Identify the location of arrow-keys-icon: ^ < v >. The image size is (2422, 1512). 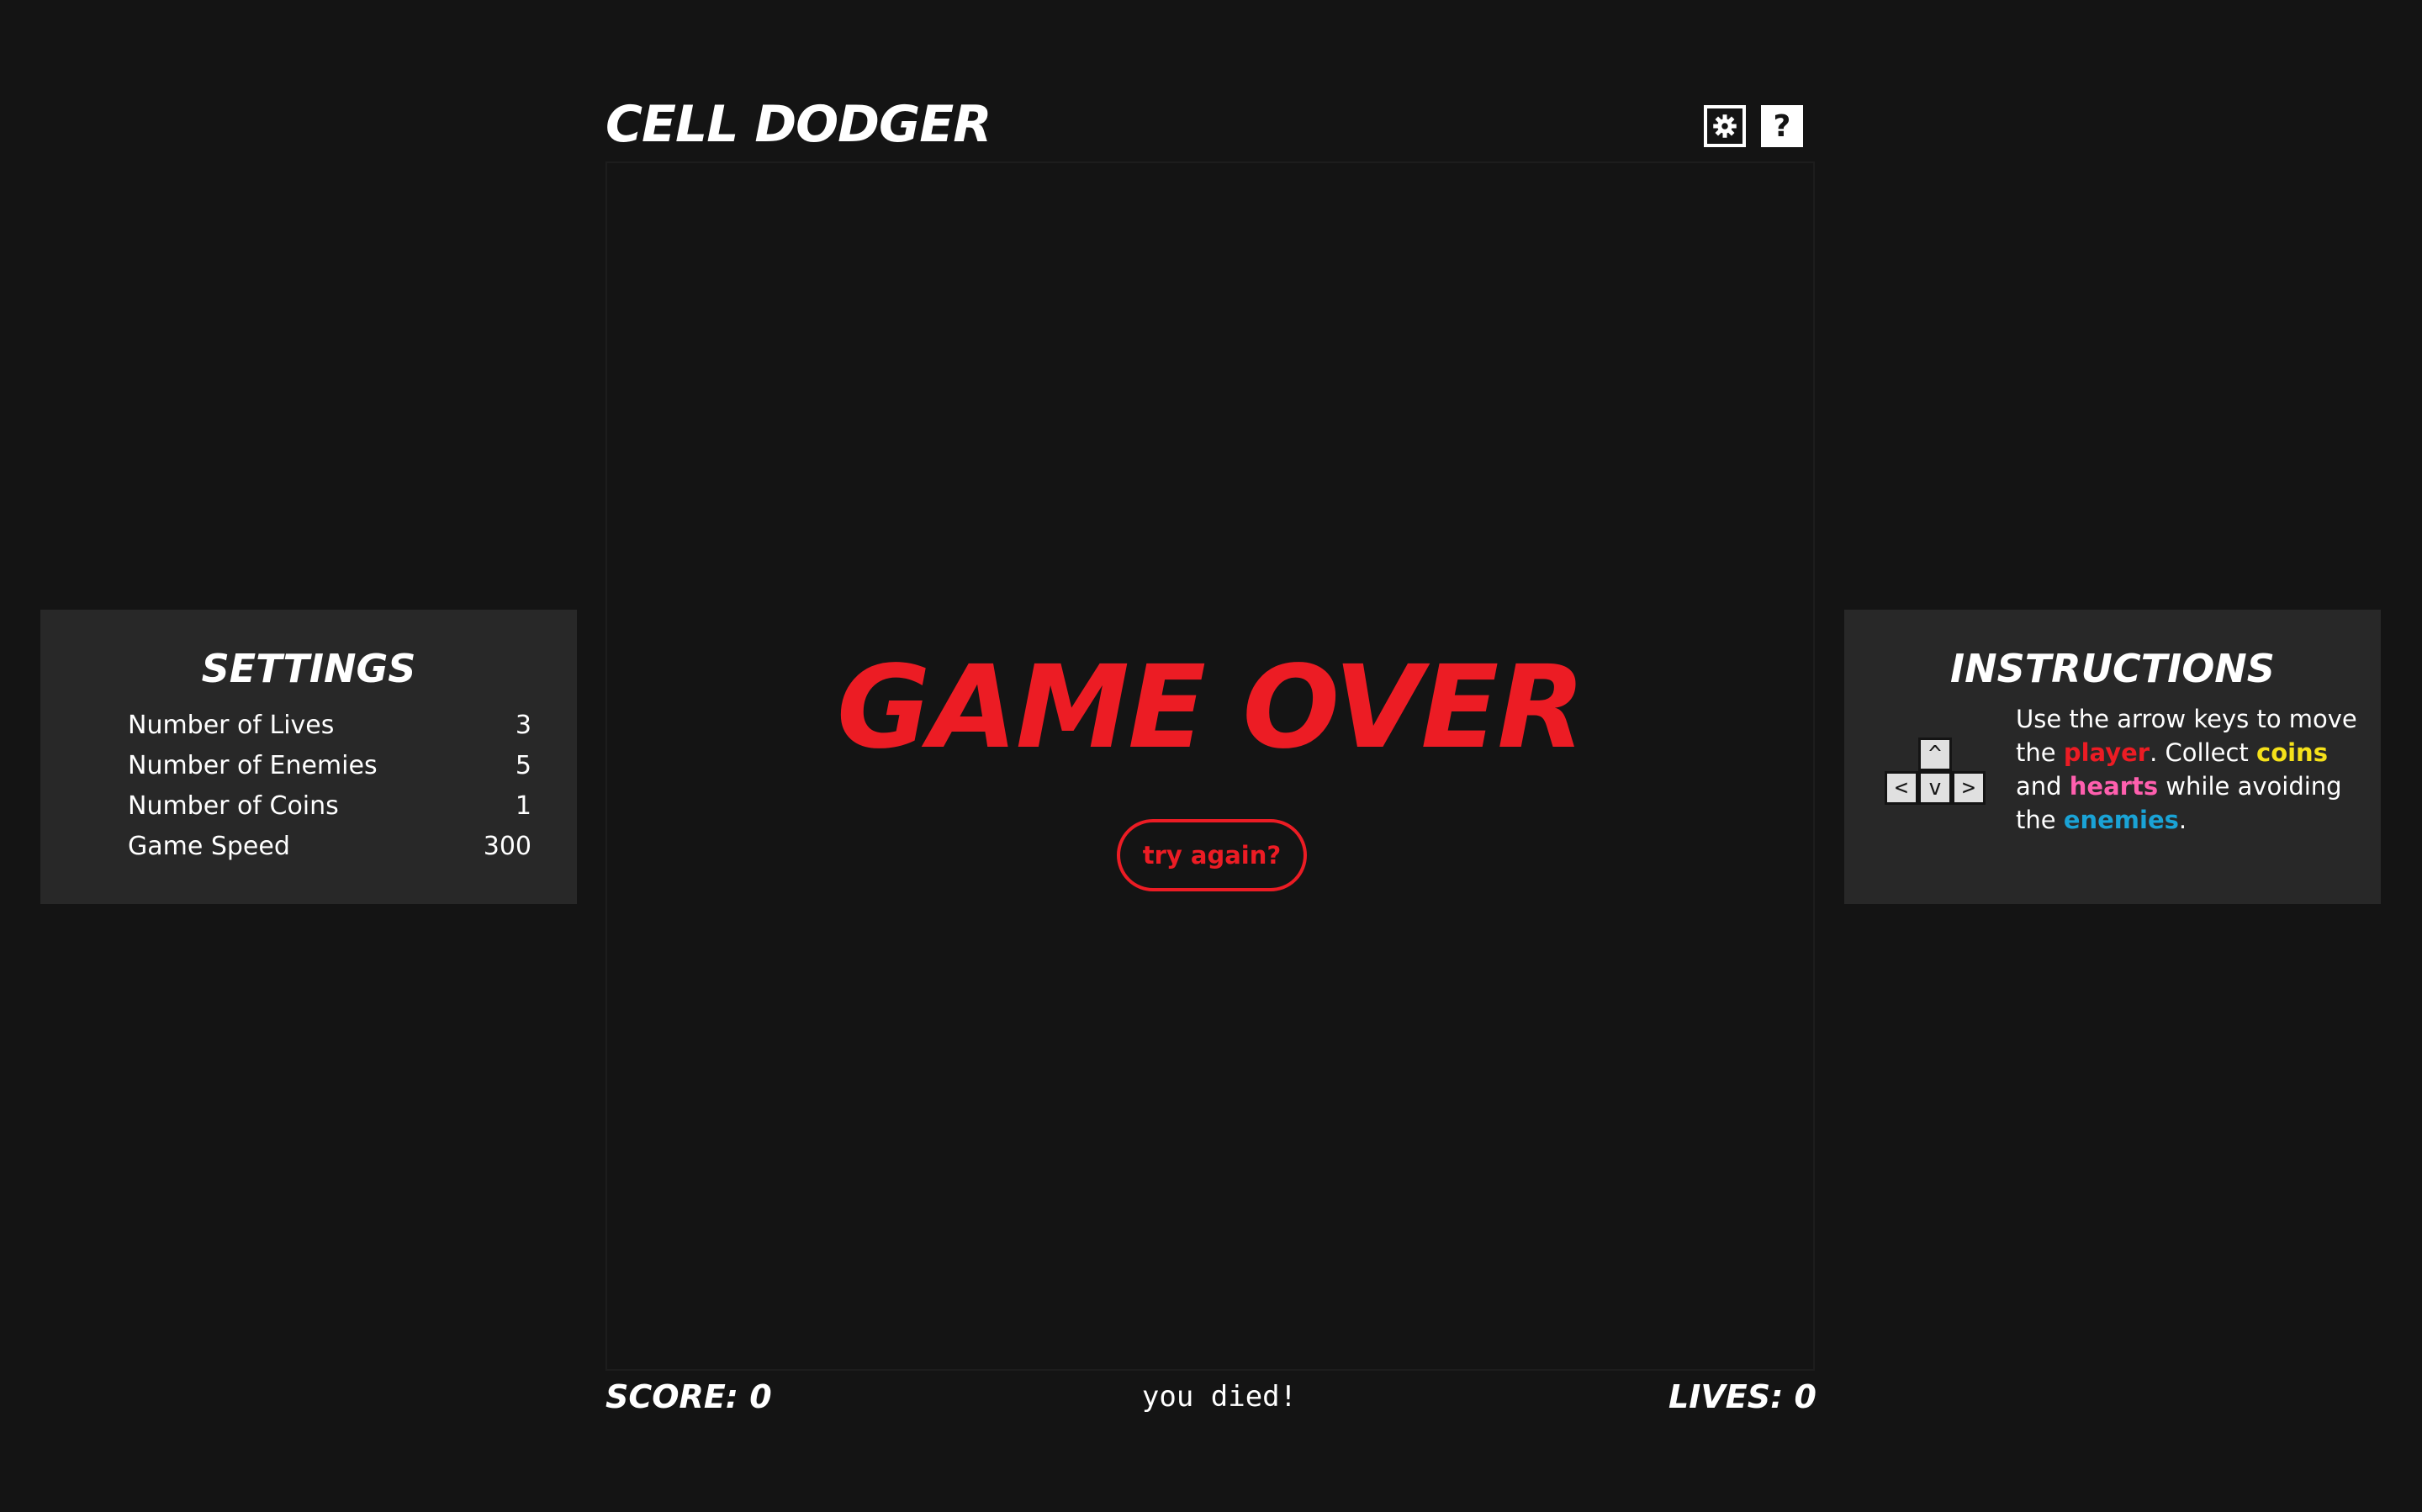
(1937, 772).